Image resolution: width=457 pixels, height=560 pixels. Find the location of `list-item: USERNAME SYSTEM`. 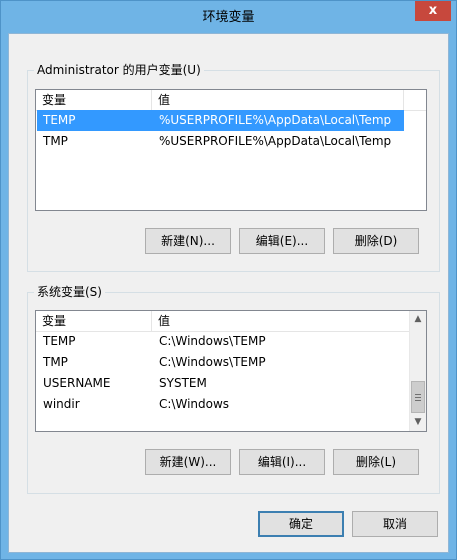

list-item: USERNAME SYSTEM is located at coordinates (212, 383).